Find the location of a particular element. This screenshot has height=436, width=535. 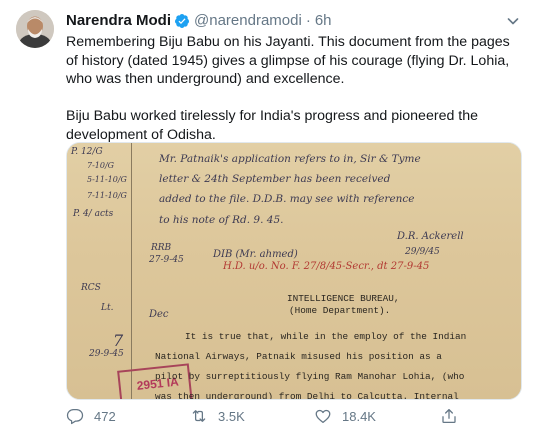

avatar-image is located at coordinates (35, 29).